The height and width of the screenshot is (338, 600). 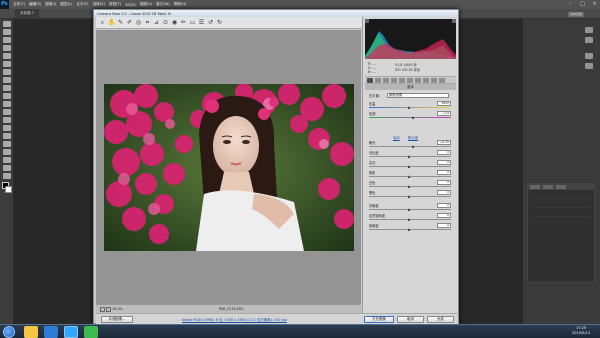 What do you see at coordinates (440, 319) in the screenshot?
I see `done-button: 完成` at bounding box center [440, 319].